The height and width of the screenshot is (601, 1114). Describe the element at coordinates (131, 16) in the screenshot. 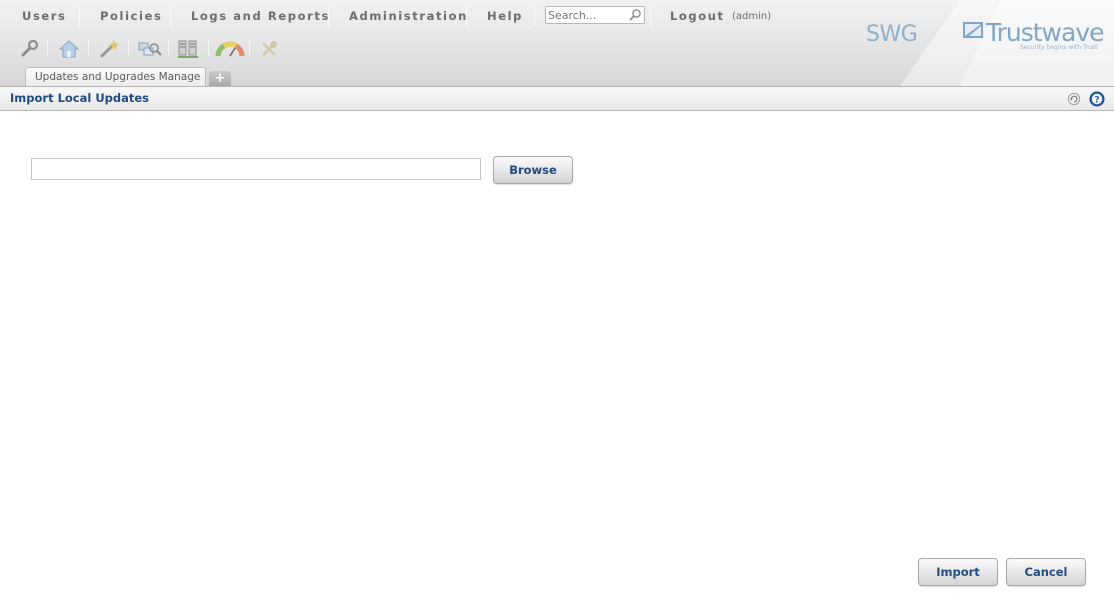

I see `menu-policies: Policies` at that location.